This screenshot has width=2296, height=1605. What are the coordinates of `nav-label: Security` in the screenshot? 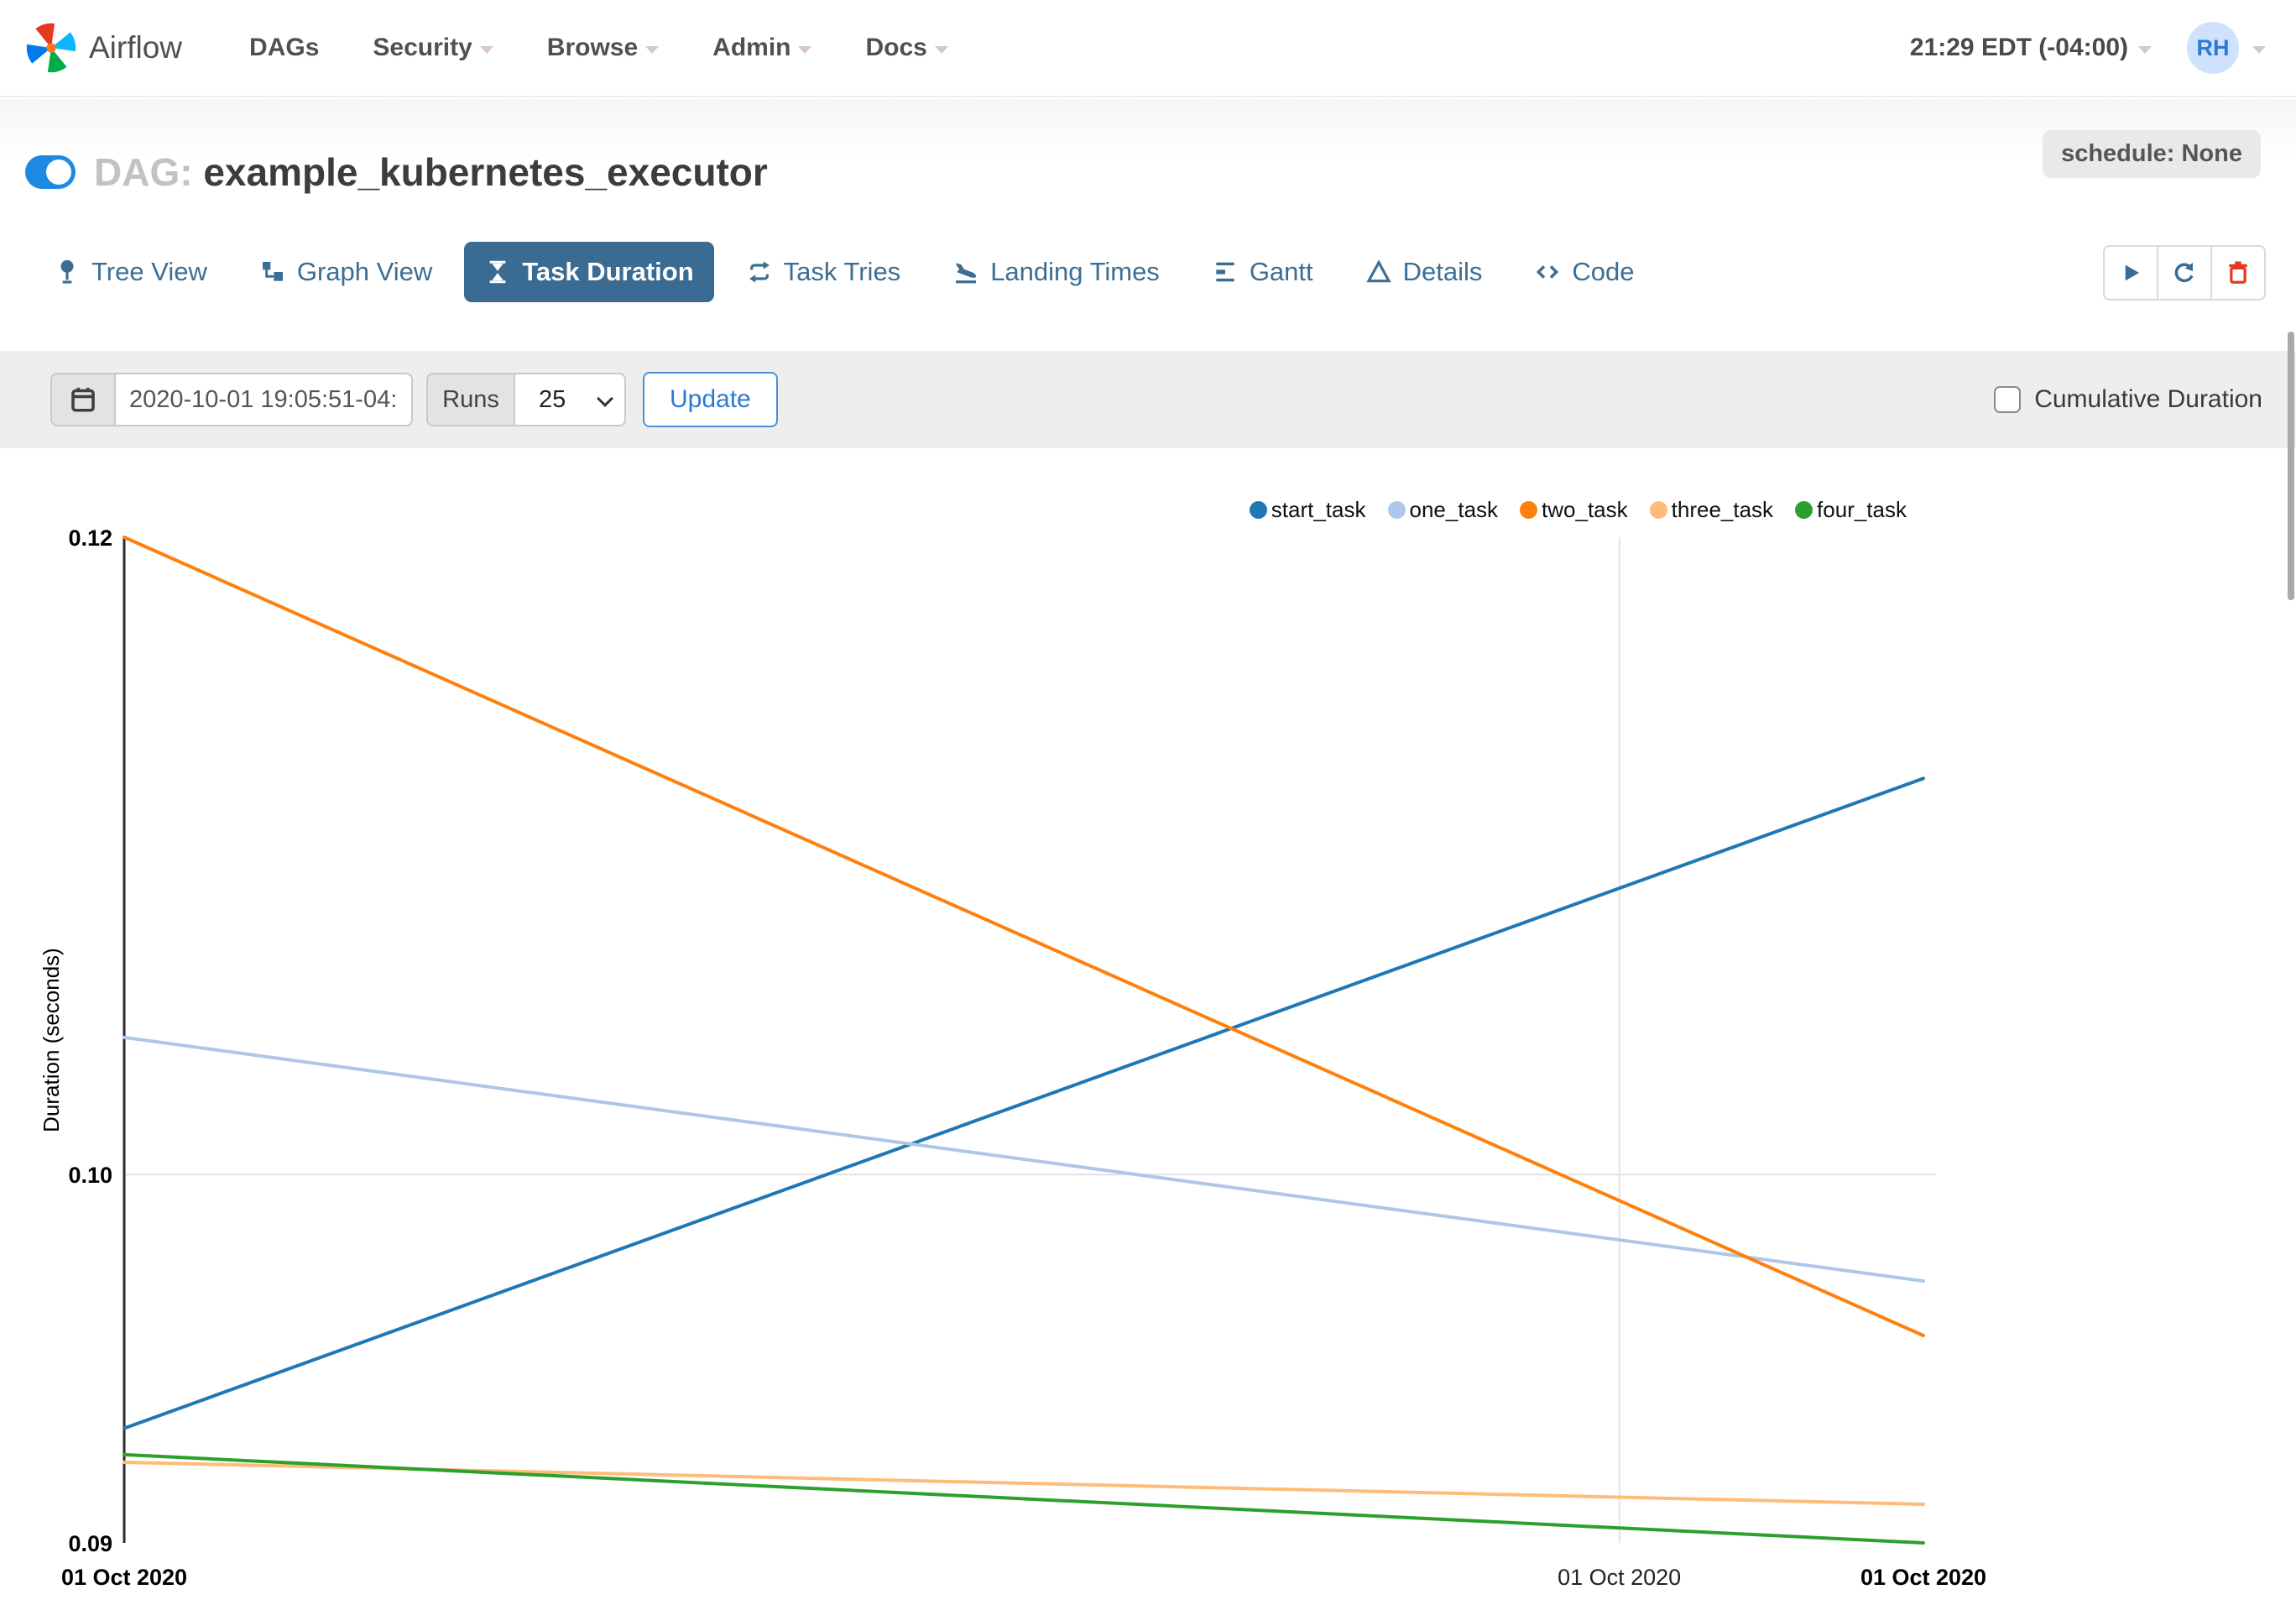 It's located at (422, 47).